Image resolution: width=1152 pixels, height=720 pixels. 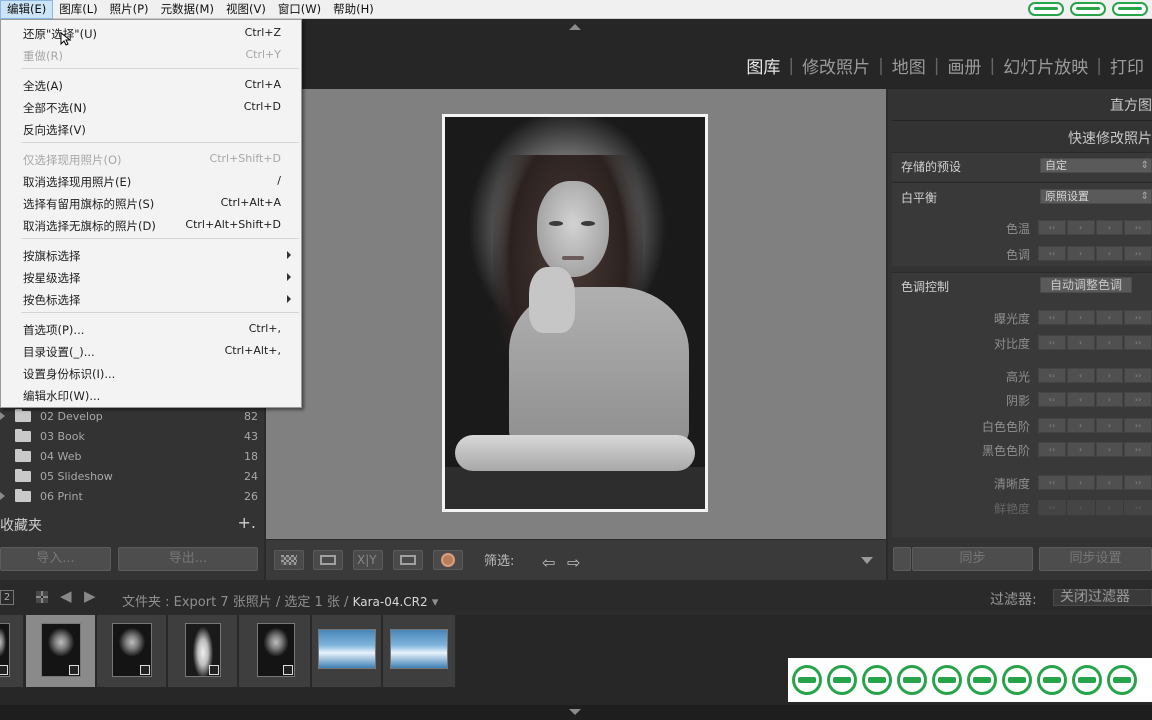 What do you see at coordinates (129, 416) in the screenshot?
I see `folder-row: 02 Develop 82` at bounding box center [129, 416].